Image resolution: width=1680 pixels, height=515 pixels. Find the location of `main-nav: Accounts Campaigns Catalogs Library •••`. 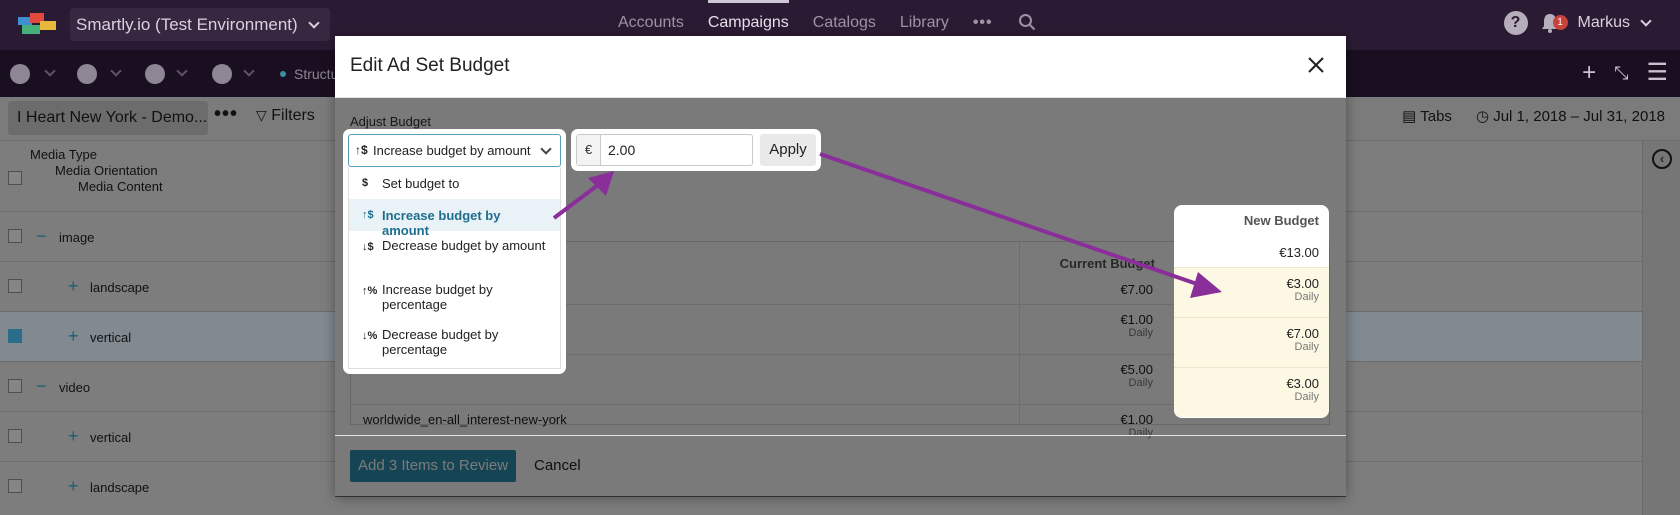

main-nav: Accounts Campaigns Catalogs Library ••• is located at coordinates (805, 16).